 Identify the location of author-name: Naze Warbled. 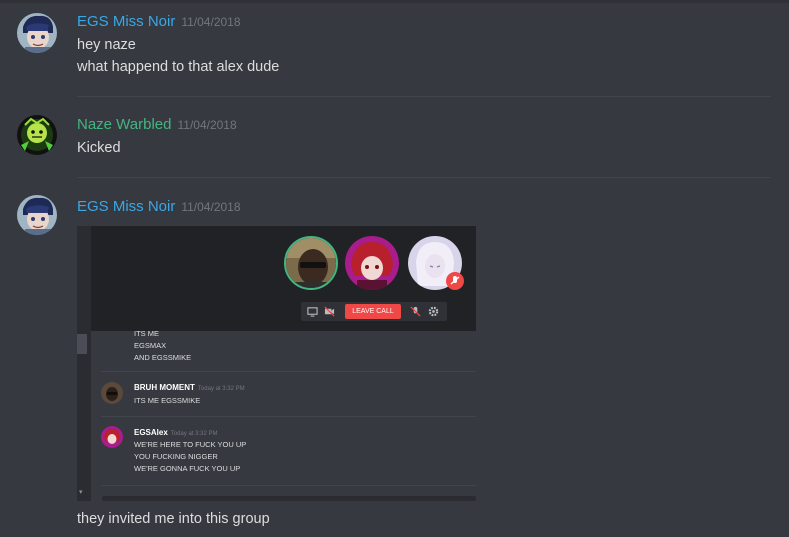
(124, 124).